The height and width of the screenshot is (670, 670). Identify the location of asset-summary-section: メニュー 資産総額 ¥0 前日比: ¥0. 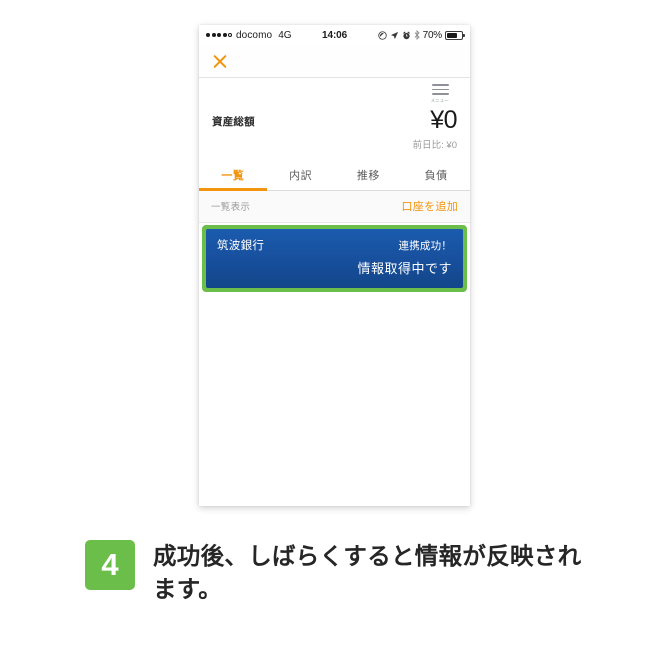
(334, 119).